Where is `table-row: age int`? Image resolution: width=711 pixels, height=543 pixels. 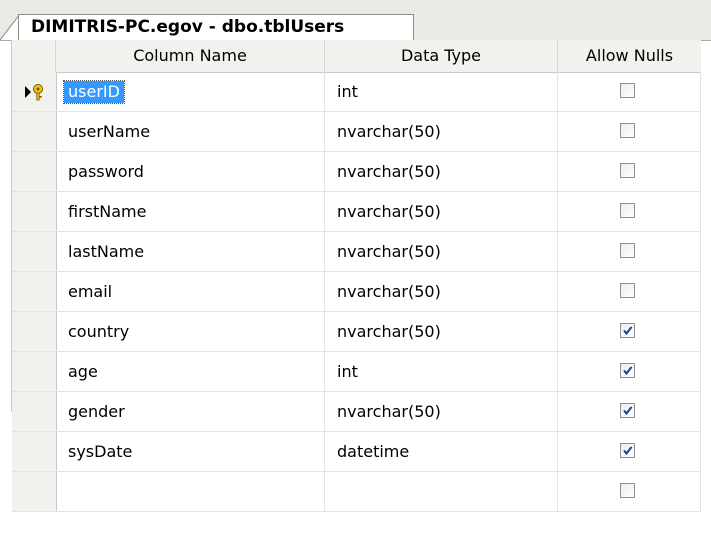 table-row: age int is located at coordinates (356, 372).